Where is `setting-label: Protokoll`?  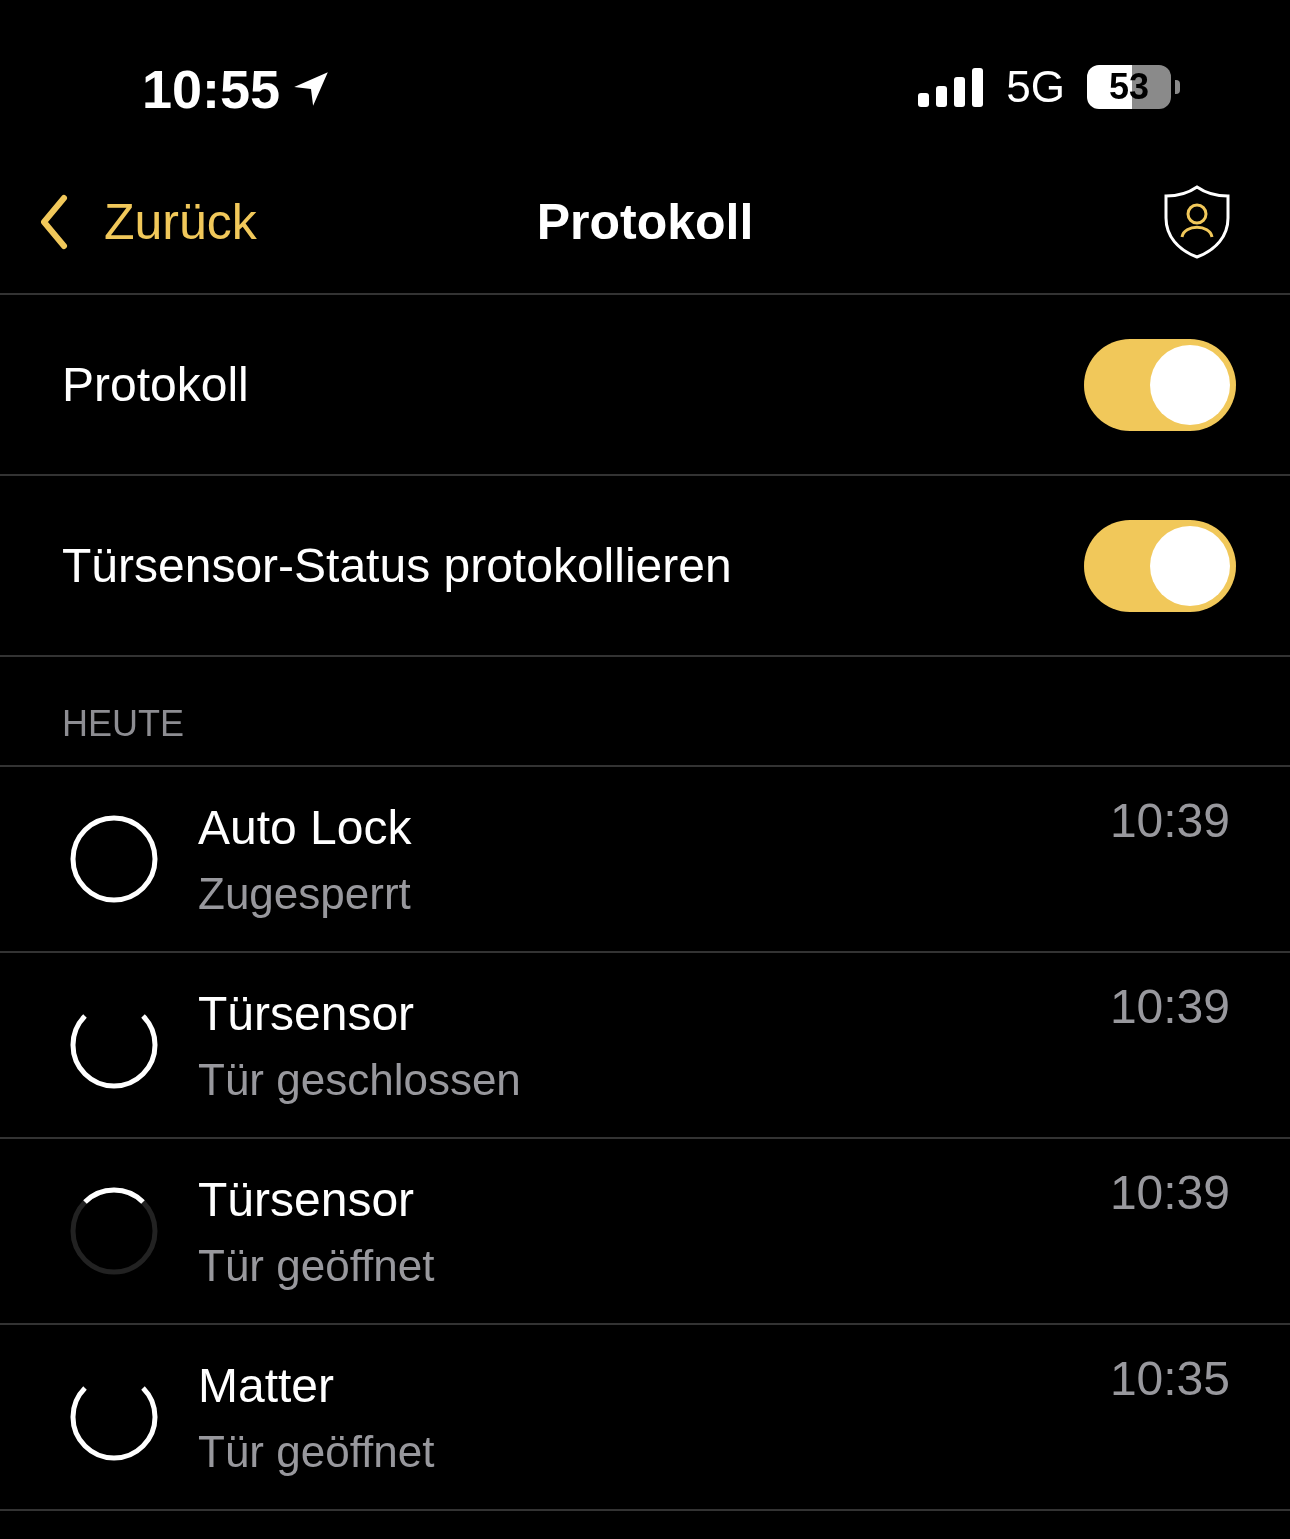
setting-label: Protokoll is located at coordinates (155, 384).